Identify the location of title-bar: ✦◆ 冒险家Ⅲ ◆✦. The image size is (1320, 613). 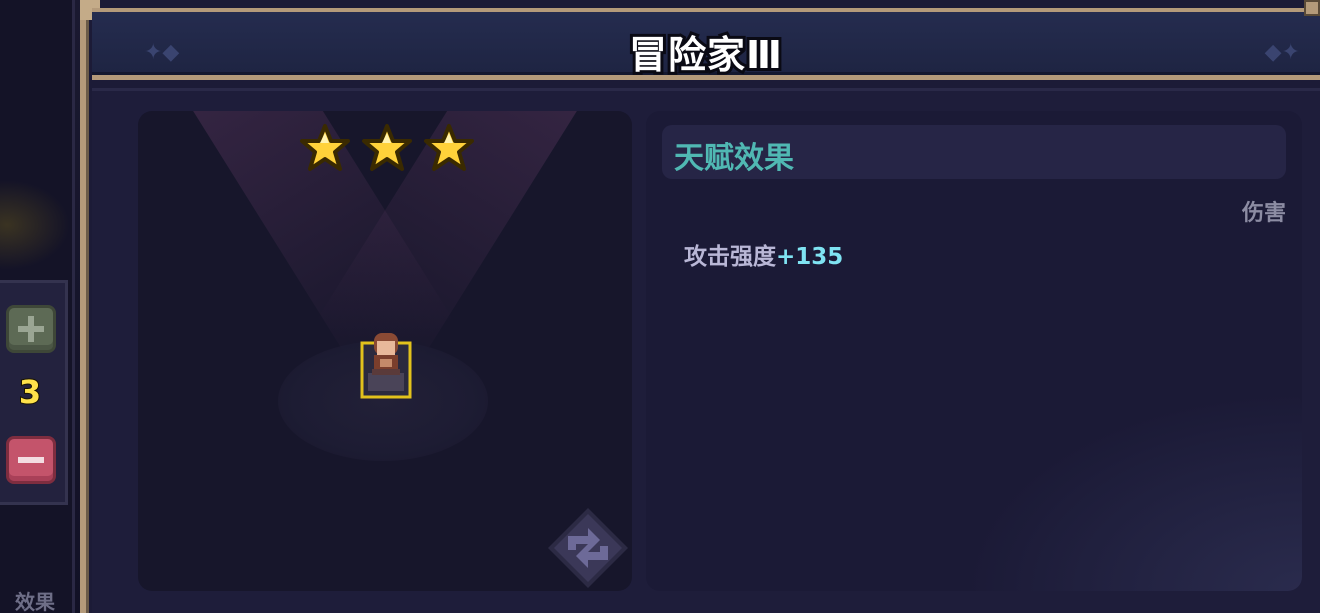
(706, 44).